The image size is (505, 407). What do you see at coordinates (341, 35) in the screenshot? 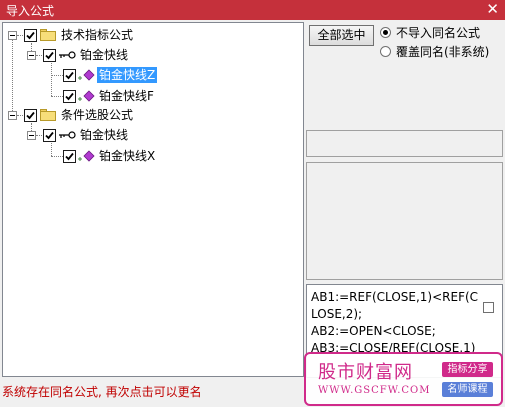
I see `select-all-button: 全部选中` at bounding box center [341, 35].